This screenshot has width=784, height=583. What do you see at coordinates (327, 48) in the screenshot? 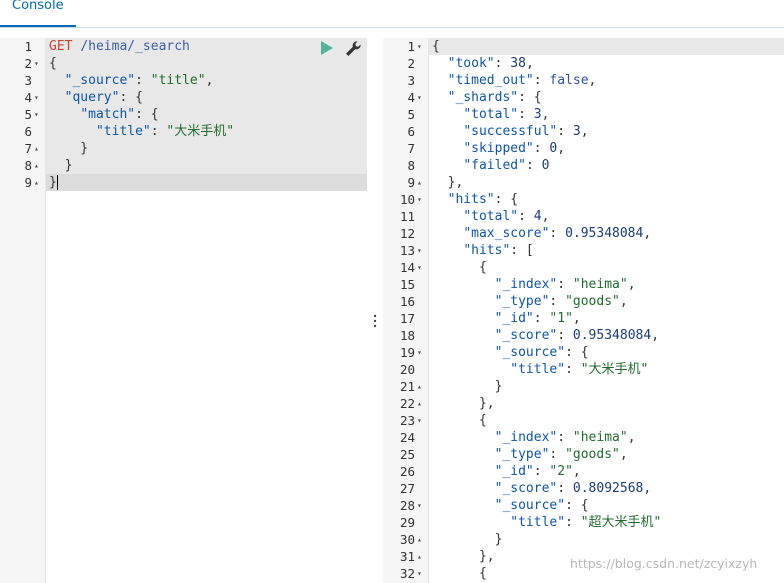
I see `run-request-icon` at bounding box center [327, 48].